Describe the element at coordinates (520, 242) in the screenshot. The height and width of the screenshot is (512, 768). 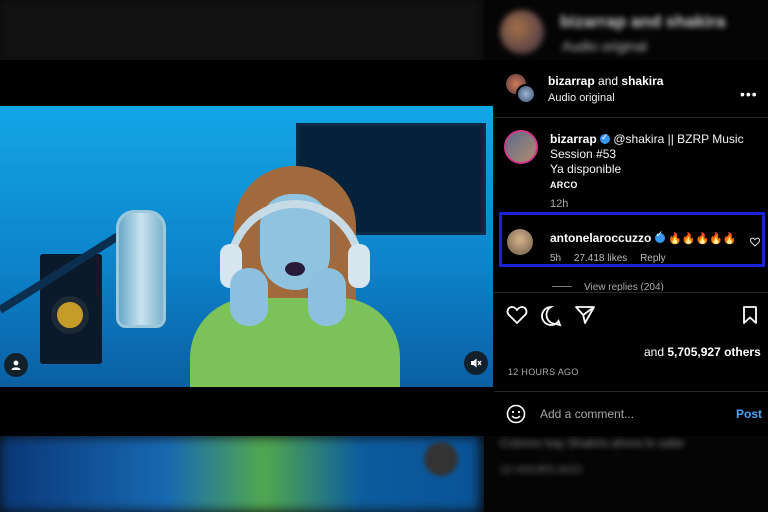
I see `comment-avatar` at that location.